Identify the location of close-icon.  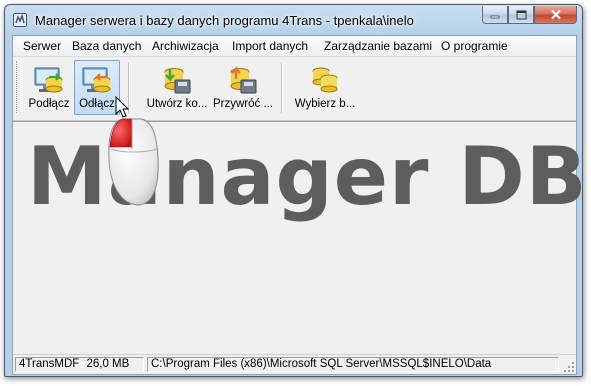
(555, 14).